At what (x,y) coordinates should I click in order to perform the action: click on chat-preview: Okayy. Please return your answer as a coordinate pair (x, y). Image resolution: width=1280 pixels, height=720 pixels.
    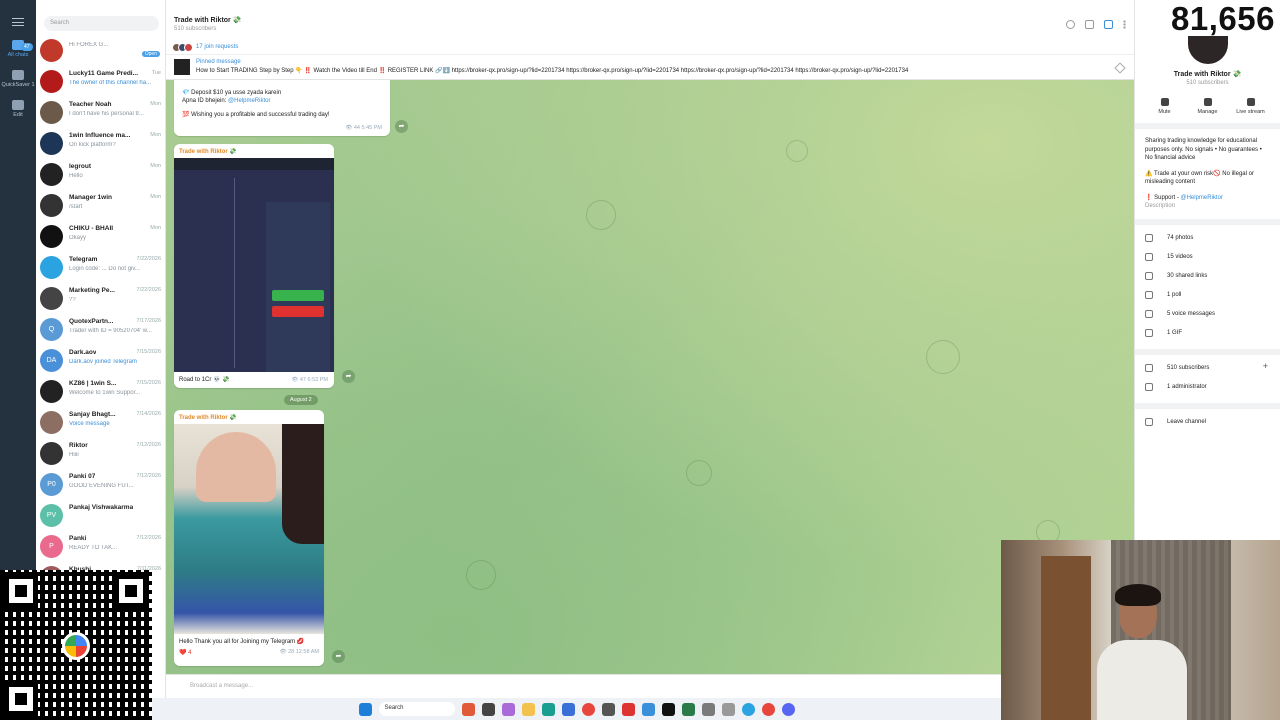
    Looking at the image, I should click on (78, 238).